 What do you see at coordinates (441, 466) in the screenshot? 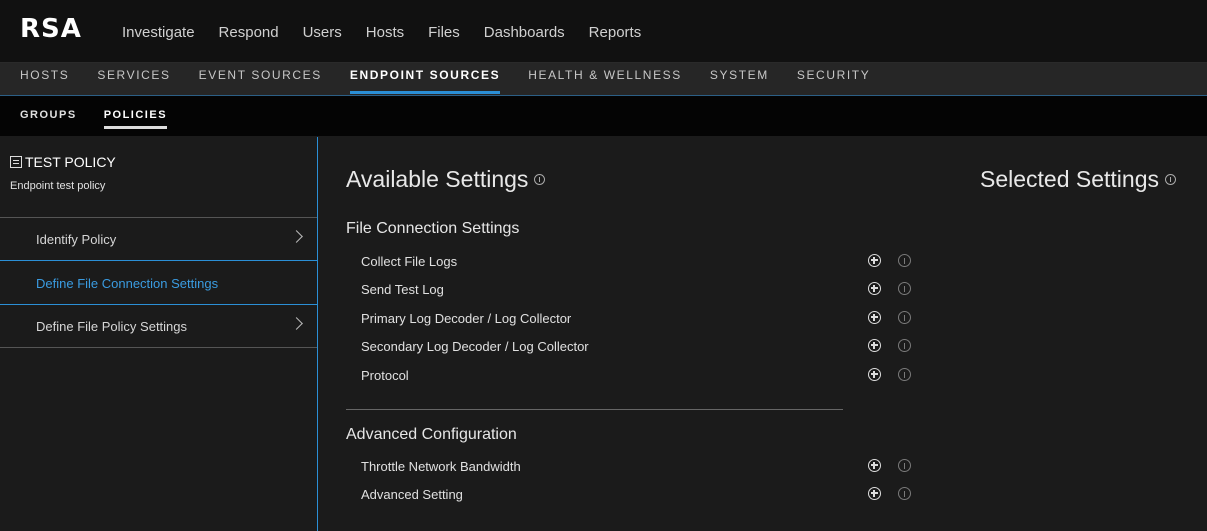
I see `setting-label: Throttle Network Bandwidth` at bounding box center [441, 466].